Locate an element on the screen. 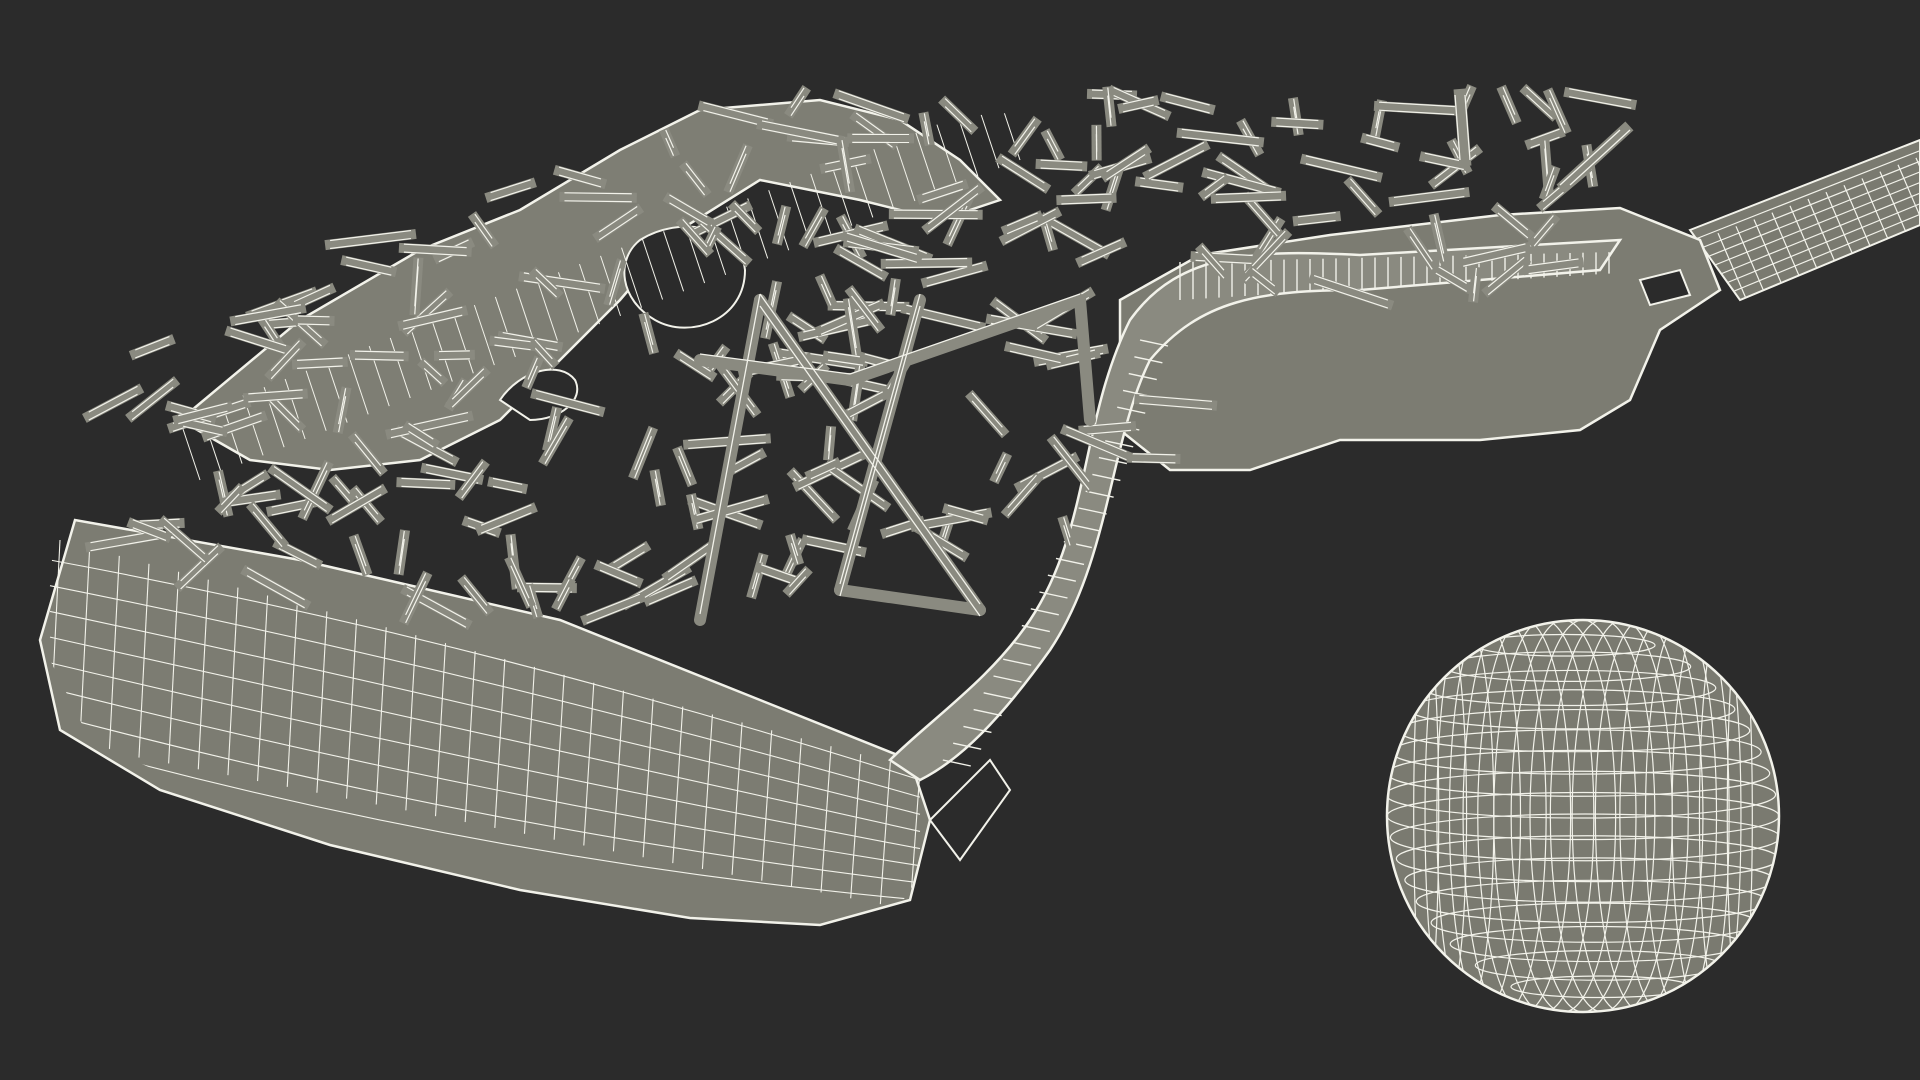 This screenshot has height=1080, width=1920. sidewall-grid-line is located at coordinates (989, 138).